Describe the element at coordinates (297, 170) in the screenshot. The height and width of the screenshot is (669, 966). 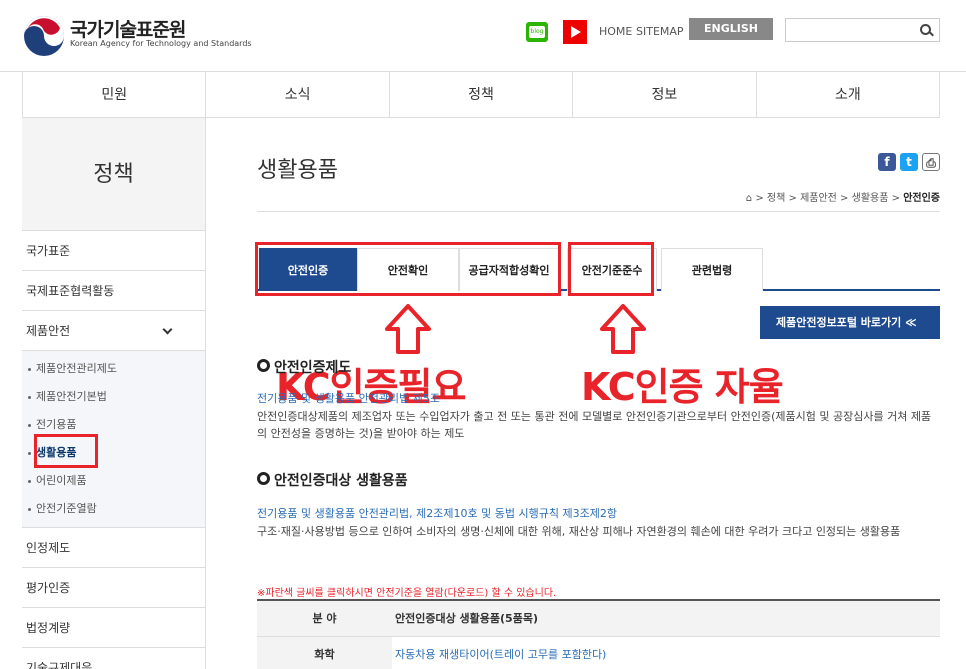
I see `page-title: 생활용품` at that location.